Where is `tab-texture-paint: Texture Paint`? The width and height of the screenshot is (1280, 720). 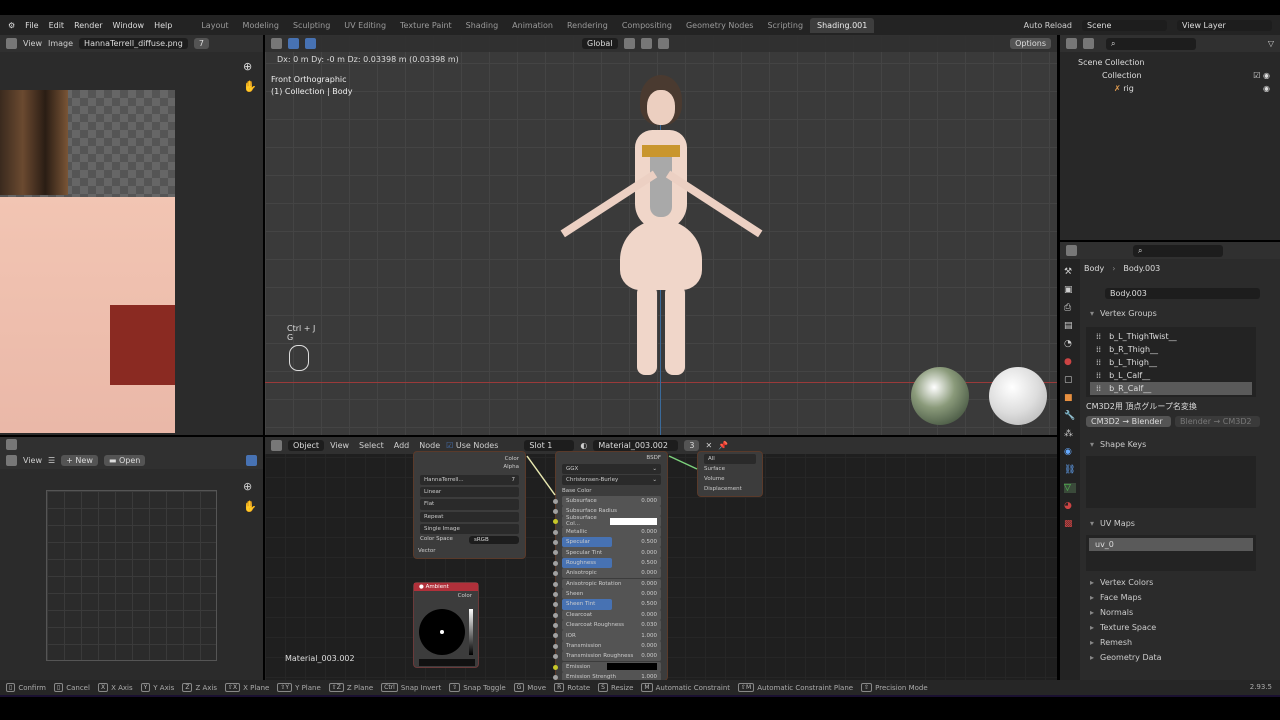
tab-texture-paint: Texture Paint is located at coordinates (426, 25).